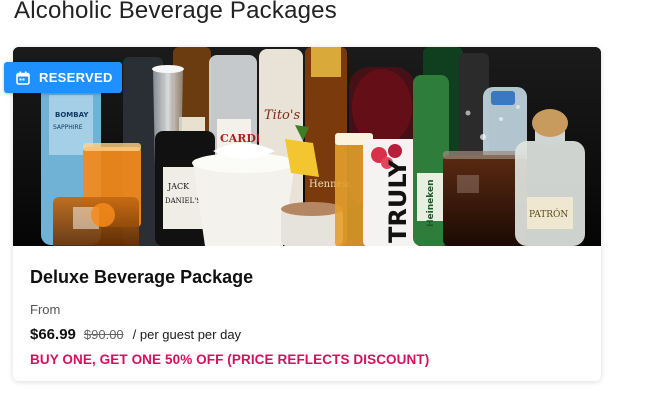 The width and height of the screenshot is (663, 404). I want to click on badge-label: RESERVED, so click(76, 77).